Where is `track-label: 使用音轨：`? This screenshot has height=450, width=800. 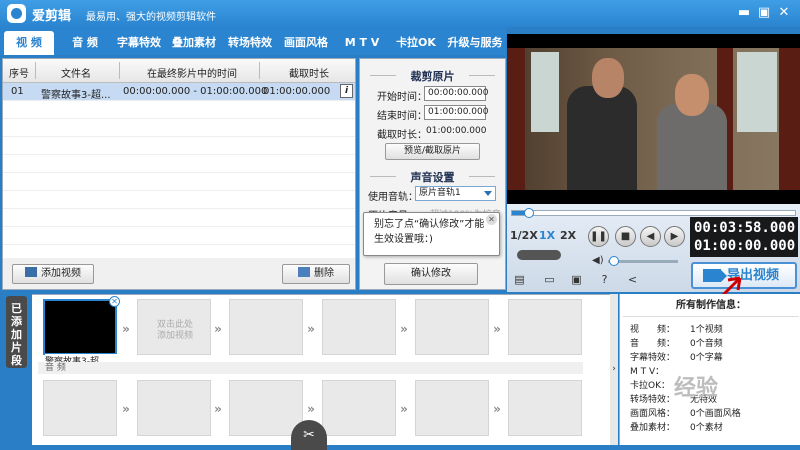
track-label: 使用音轨： is located at coordinates (393, 197).